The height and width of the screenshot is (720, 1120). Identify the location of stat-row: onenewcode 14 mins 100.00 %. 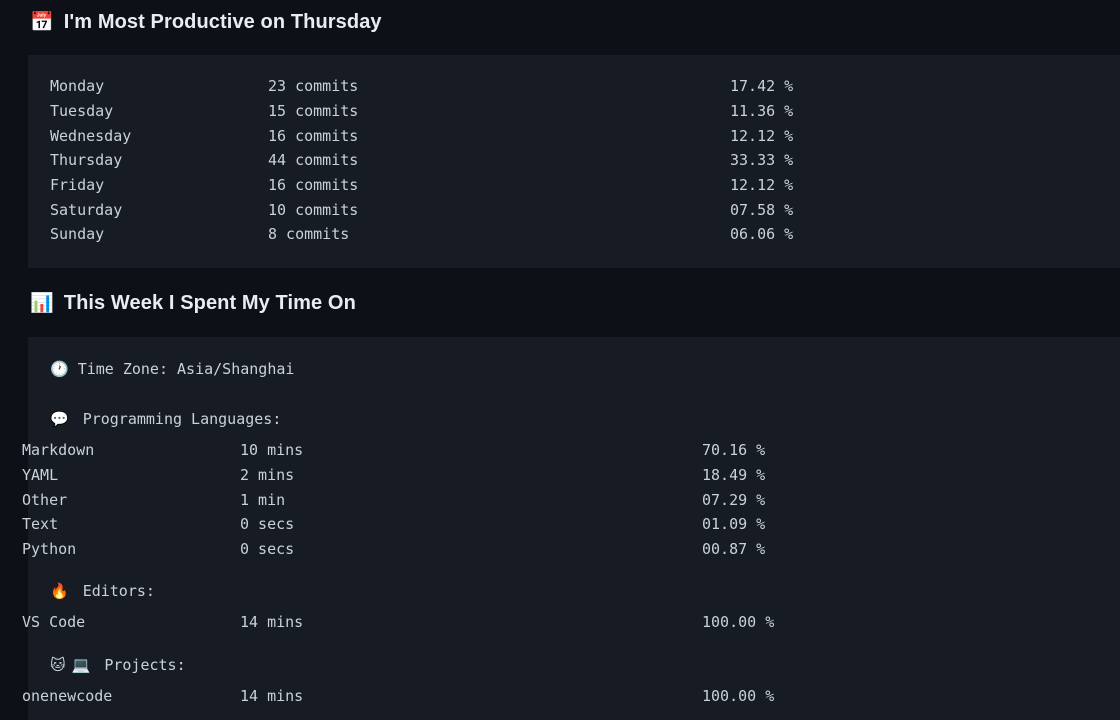
(560, 696).